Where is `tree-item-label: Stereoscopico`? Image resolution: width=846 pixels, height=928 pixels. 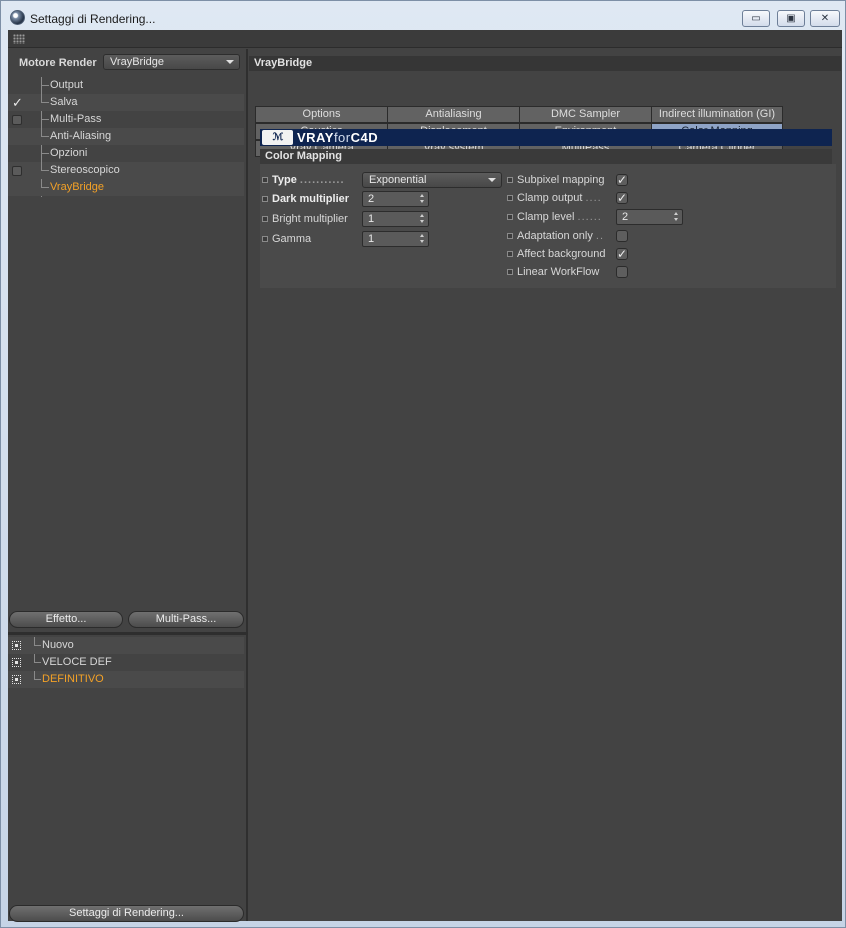 tree-item-label: Stereoscopico is located at coordinates (85, 170).